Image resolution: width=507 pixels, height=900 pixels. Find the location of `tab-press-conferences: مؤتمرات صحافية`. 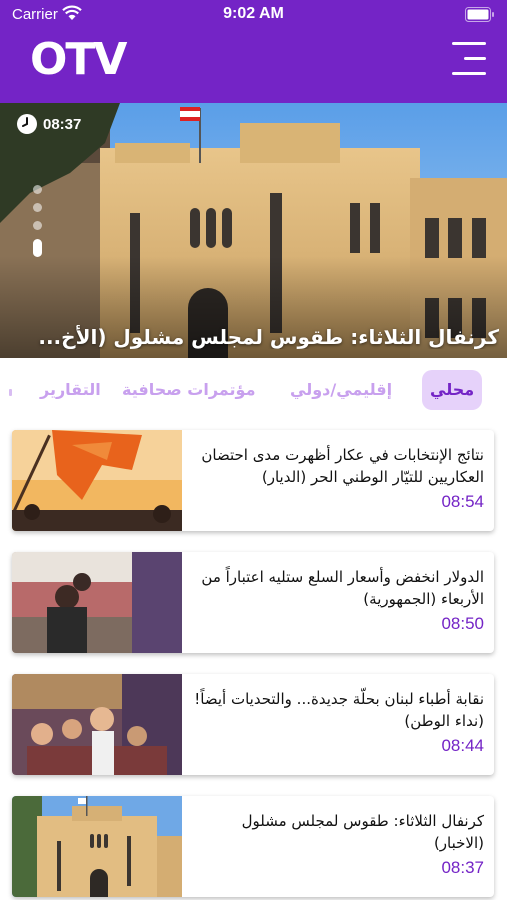

tab-press-conferences: مؤتمرات صحافية is located at coordinates (188, 390).